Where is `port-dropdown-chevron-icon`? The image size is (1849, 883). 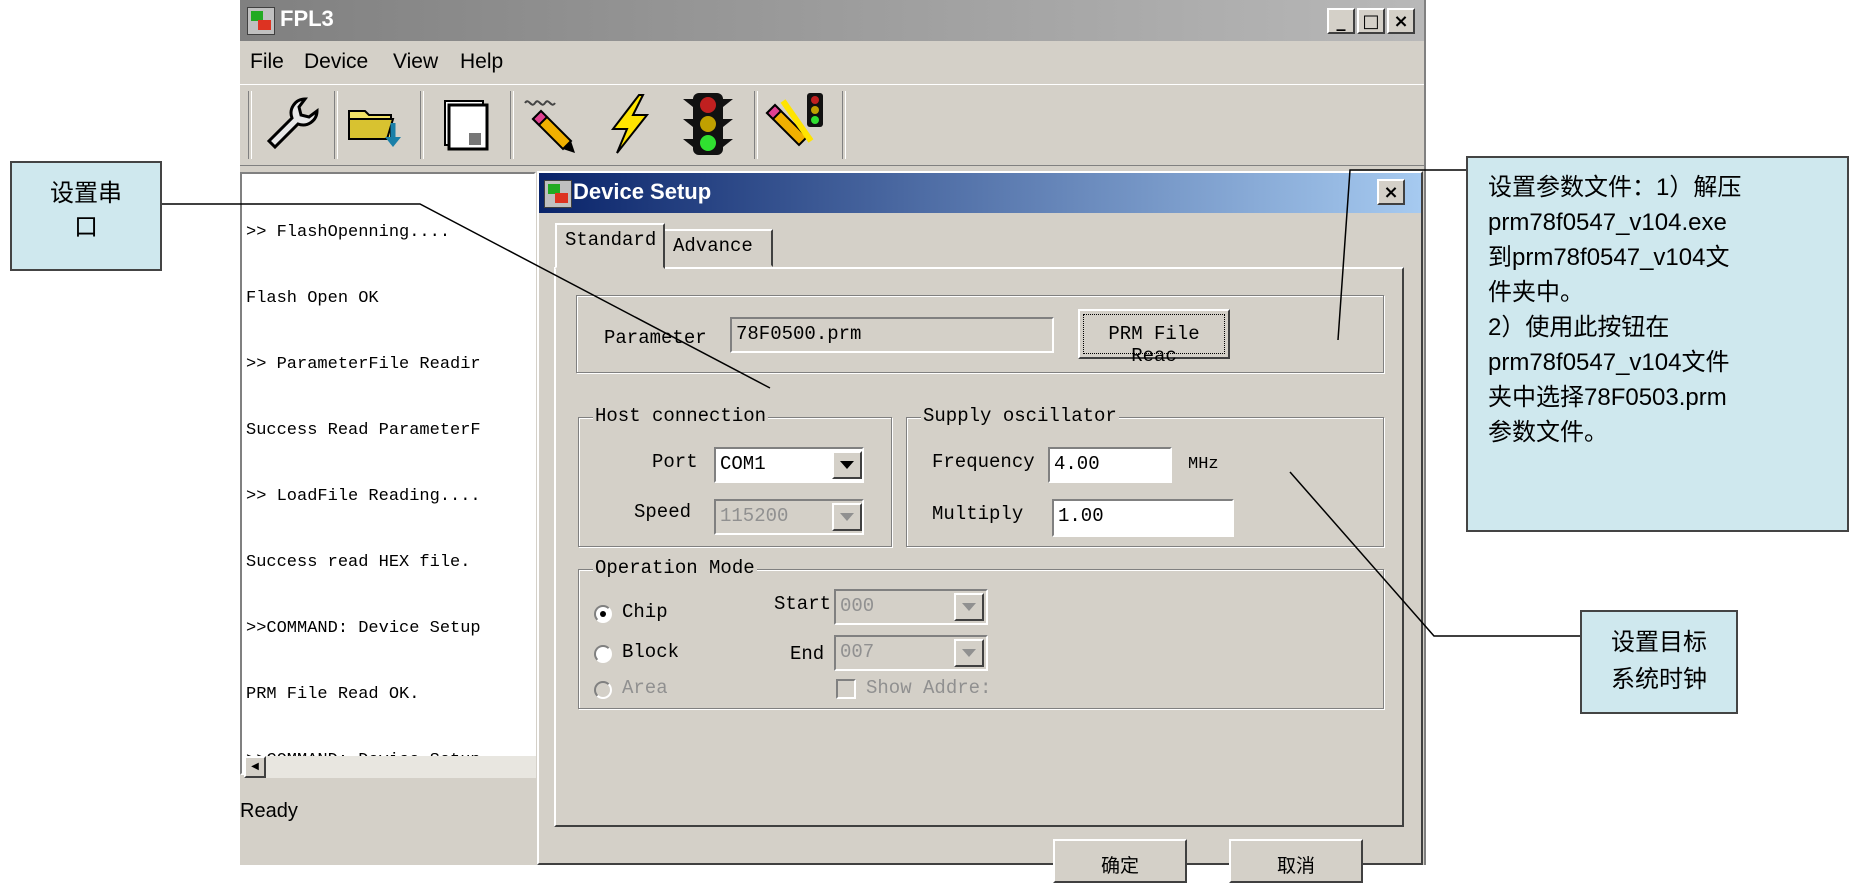
port-dropdown-chevron-icon is located at coordinates (847, 465).